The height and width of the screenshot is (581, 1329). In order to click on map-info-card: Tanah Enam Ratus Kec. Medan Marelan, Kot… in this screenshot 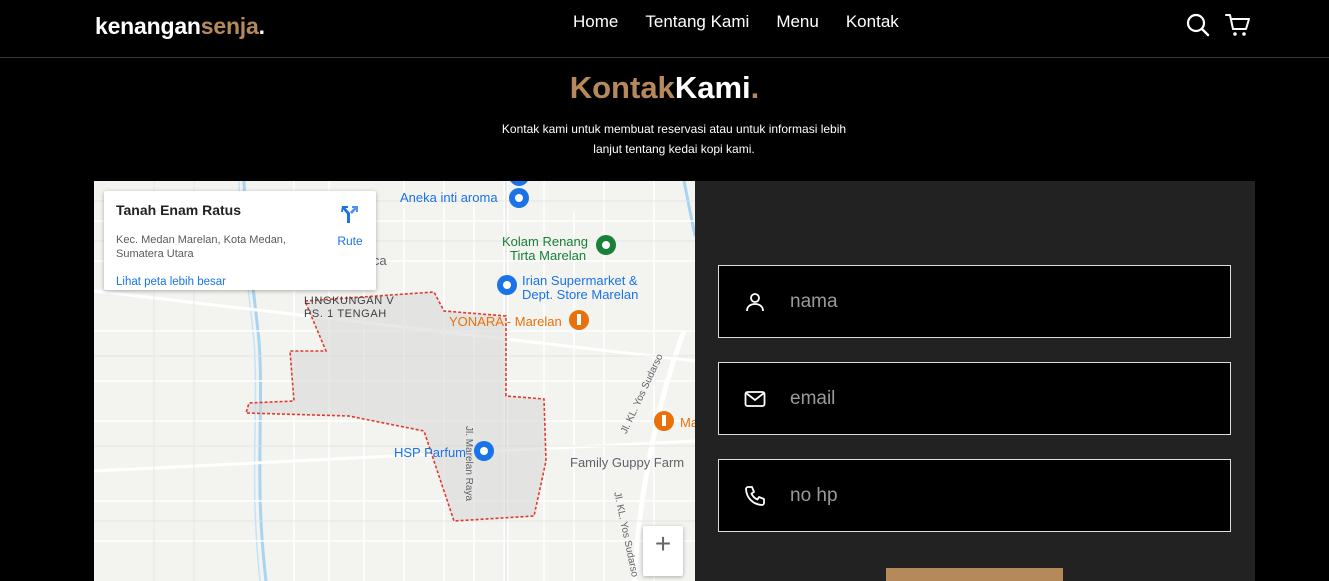, I will do `click(240, 240)`.